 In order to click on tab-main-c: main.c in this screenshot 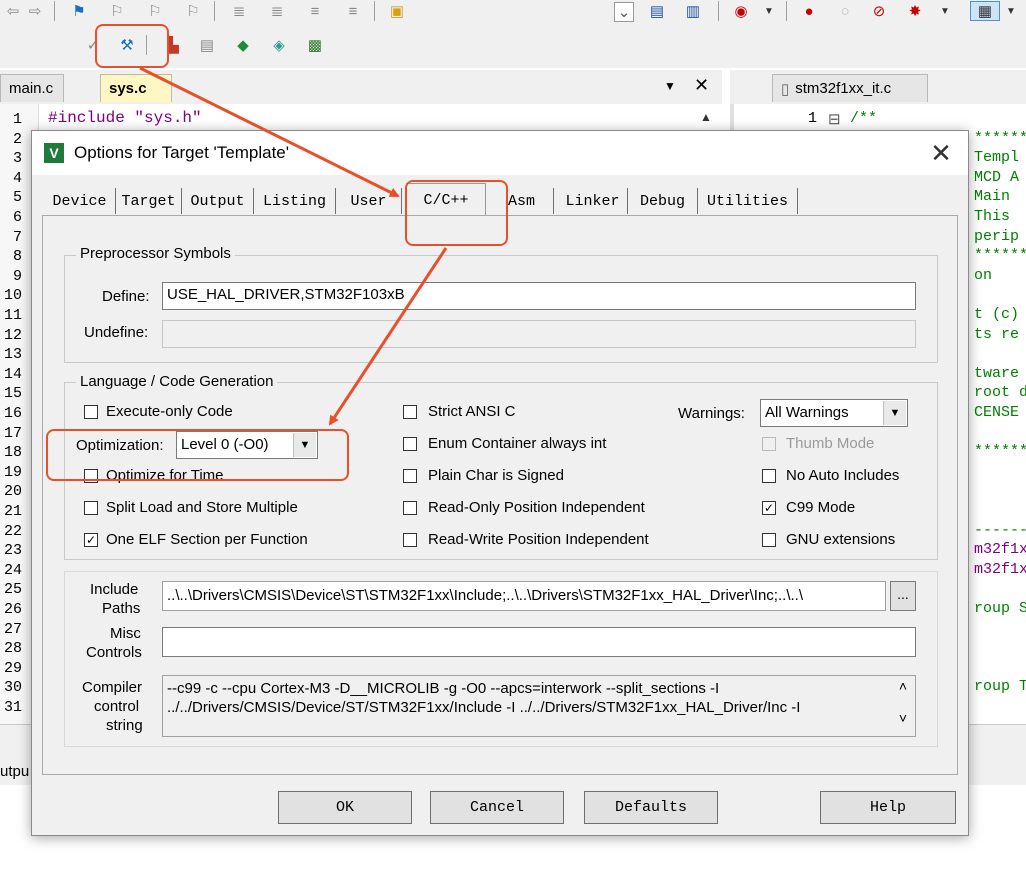, I will do `click(32, 88)`.